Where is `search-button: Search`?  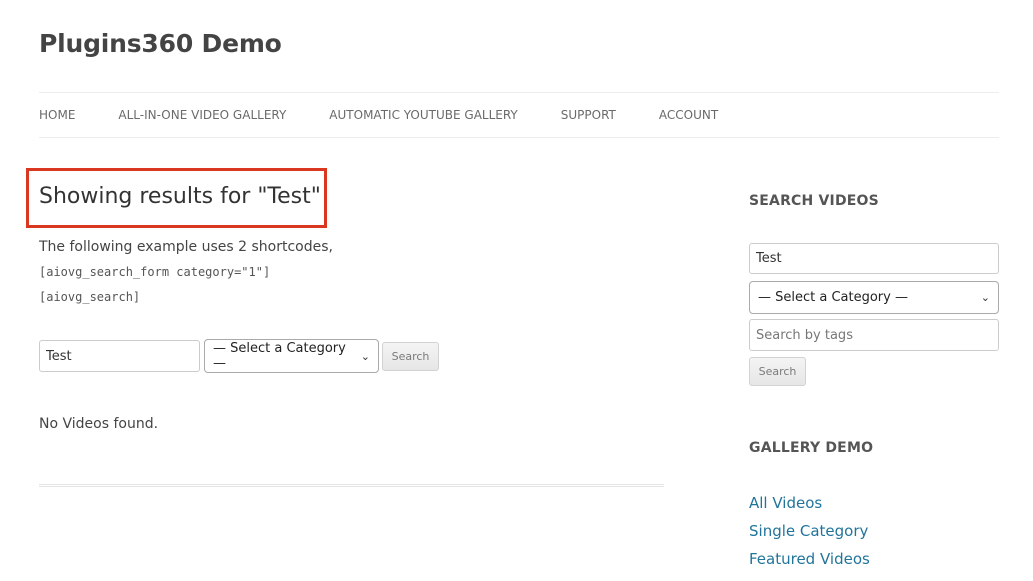 search-button: Search is located at coordinates (410, 356).